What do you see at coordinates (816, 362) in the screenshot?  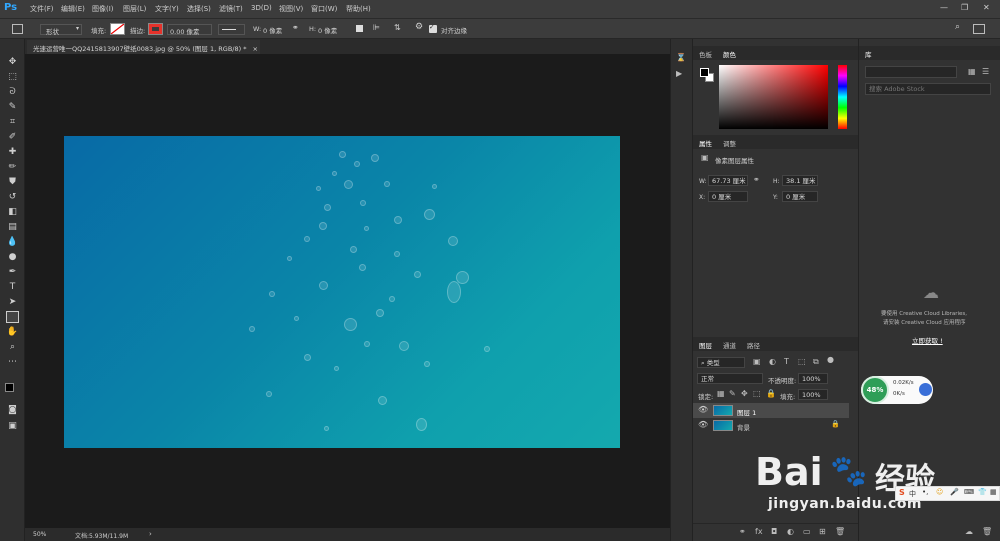 I see `filter-smart-object-icon: ⧉` at bounding box center [816, 362].